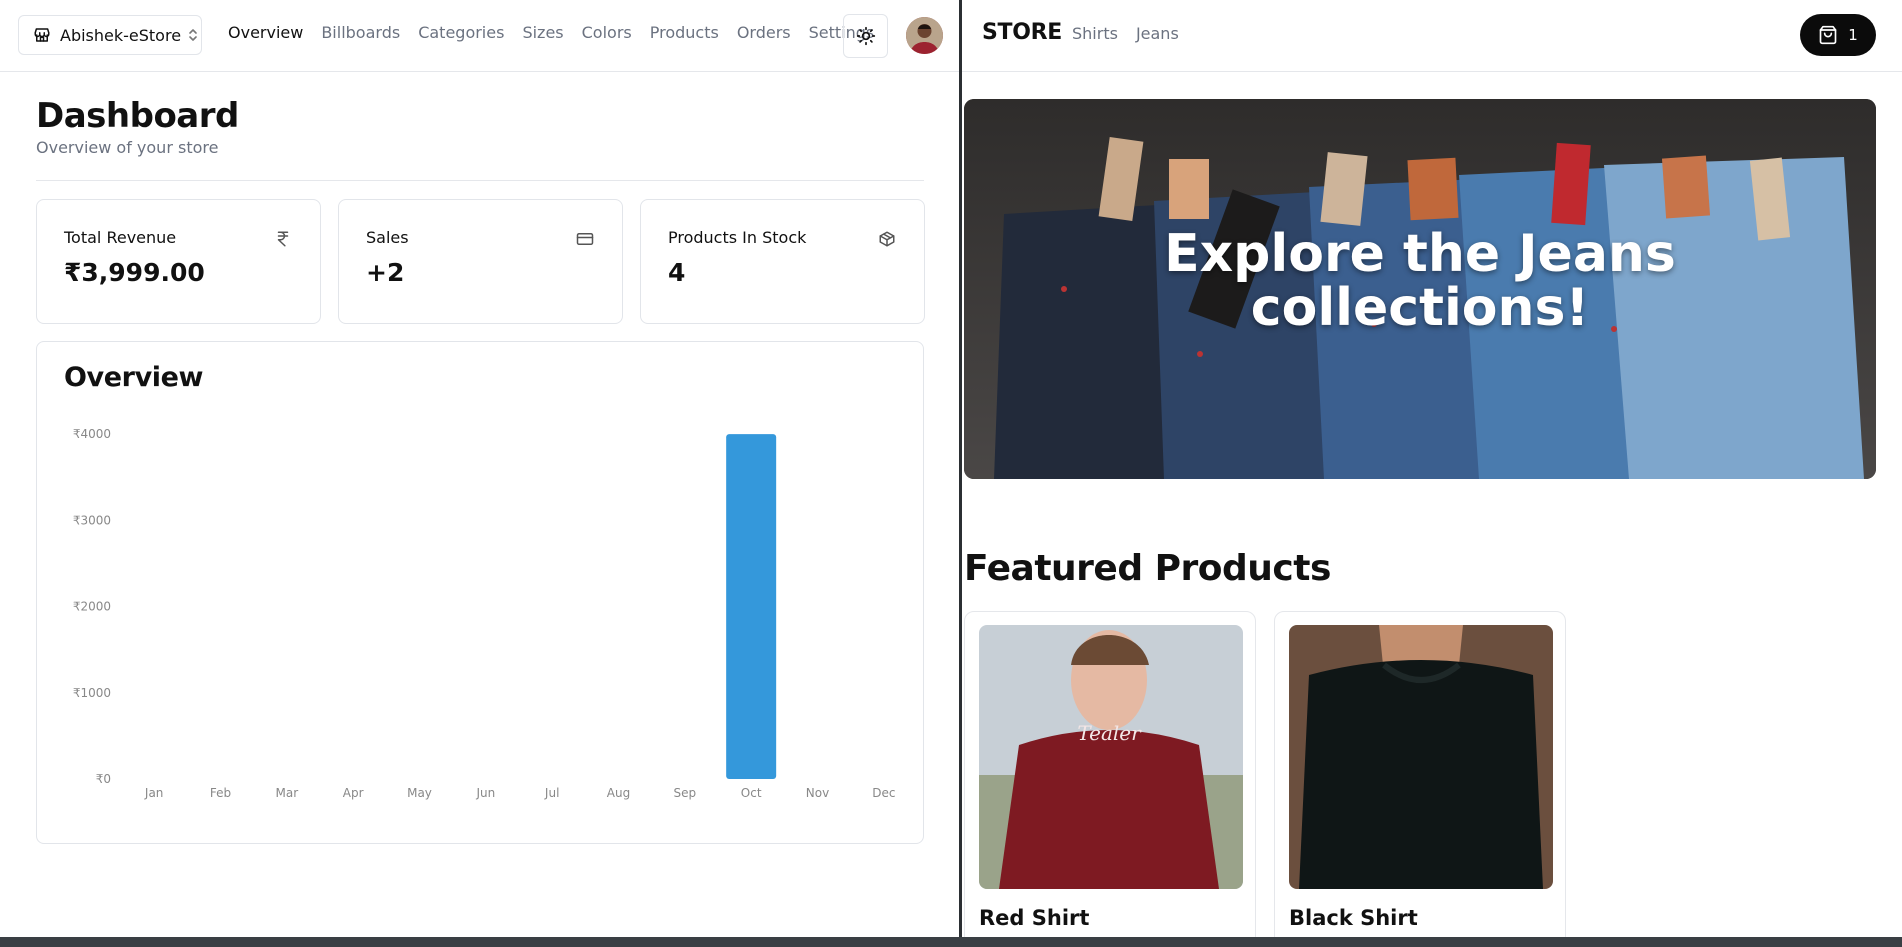 The width and height of the screenshot is (1902, 947). Describe the element at coordinates (764, 32) in the screenshot. I see `nav-orders: Orders` at that location.